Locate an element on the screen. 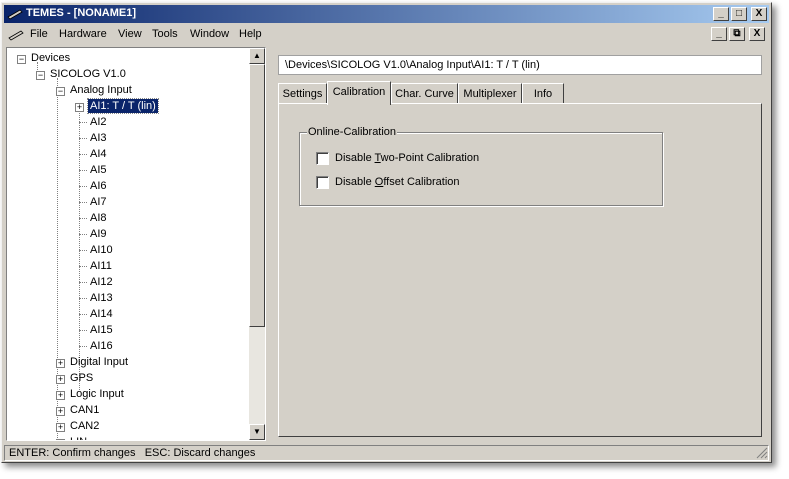 The height and width of the screenshot is (479, 789). menu-window: Window is located at coordinates (209, 34).